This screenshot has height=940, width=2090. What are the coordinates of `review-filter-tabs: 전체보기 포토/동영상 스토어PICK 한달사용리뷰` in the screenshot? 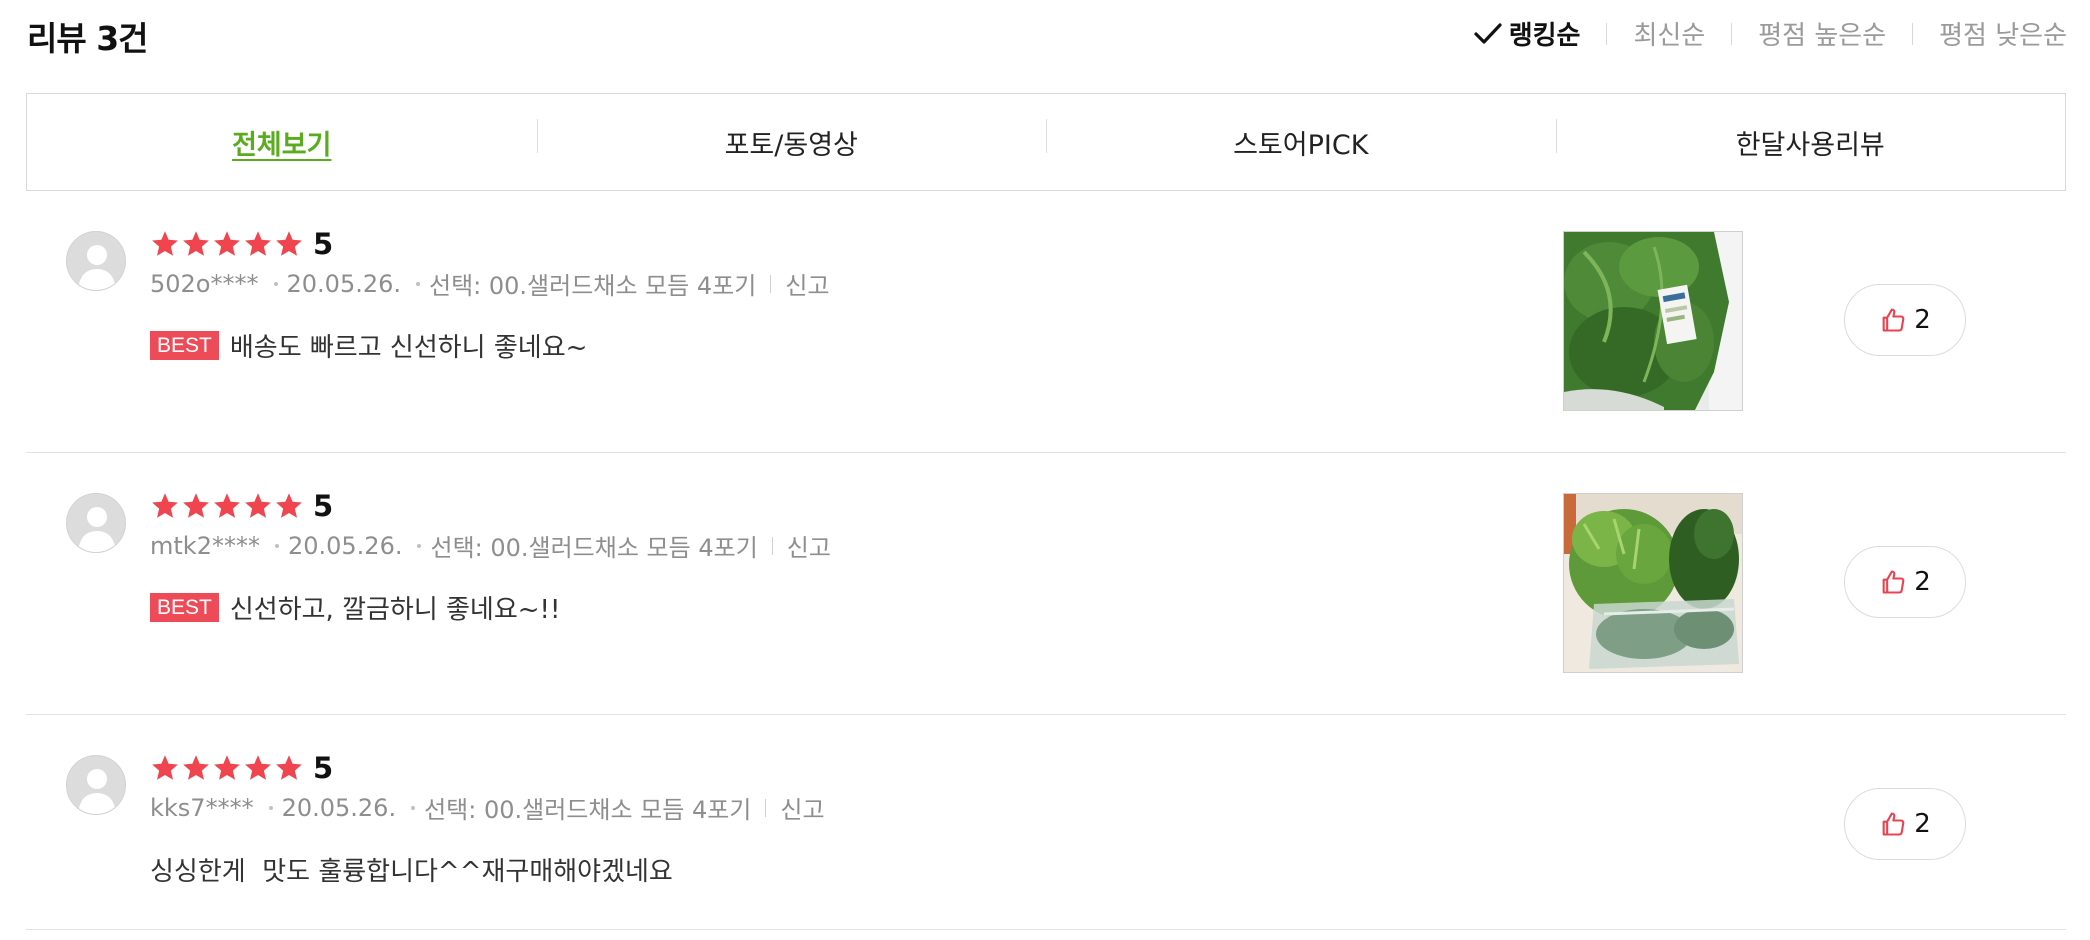 It's located at (1046, 142).